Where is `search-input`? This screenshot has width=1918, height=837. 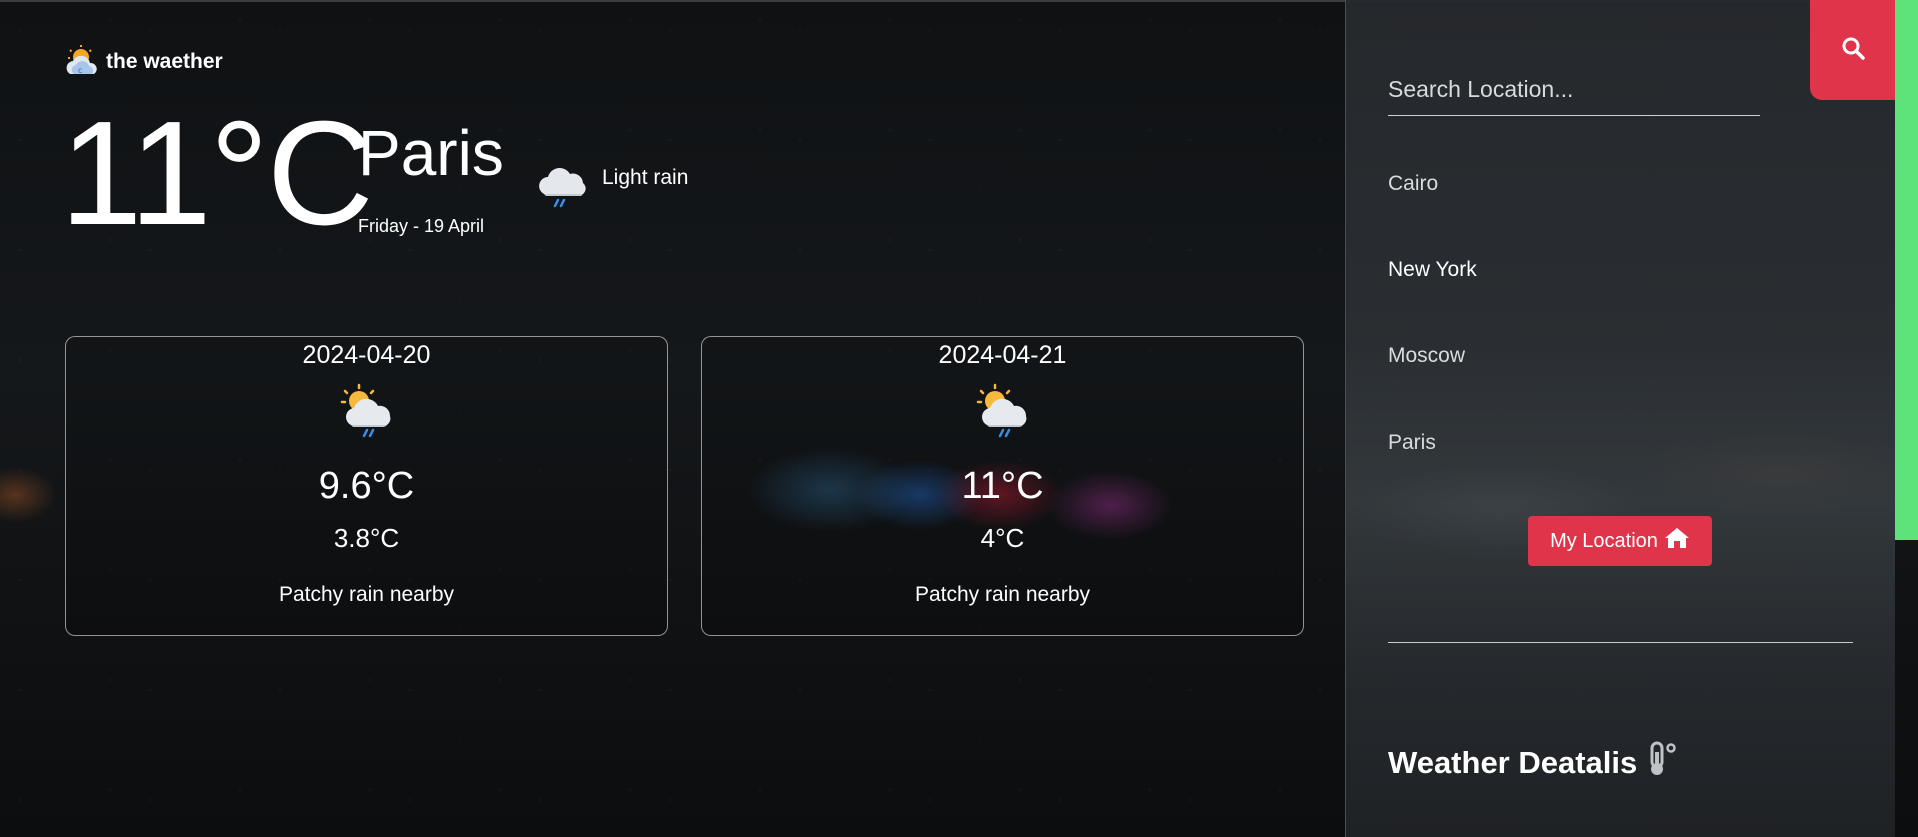
search-input is located at coordinates (1574, 90).